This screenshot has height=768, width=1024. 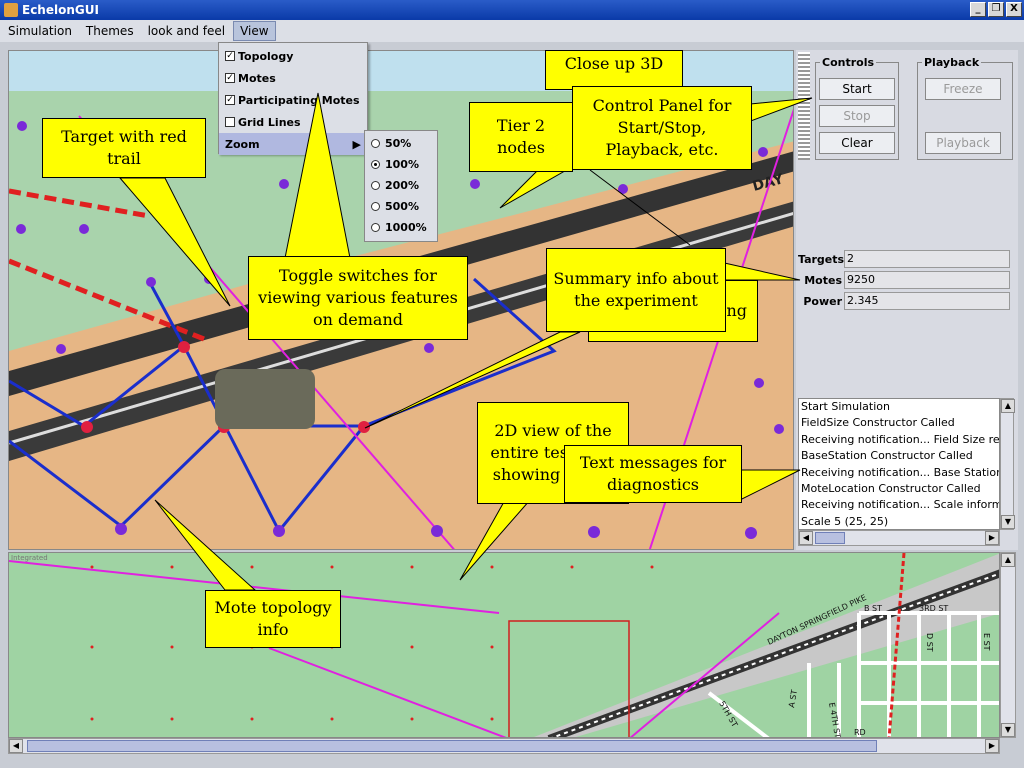 I want to click on zoom-option-100: 100%, so click(x=401, y=164).